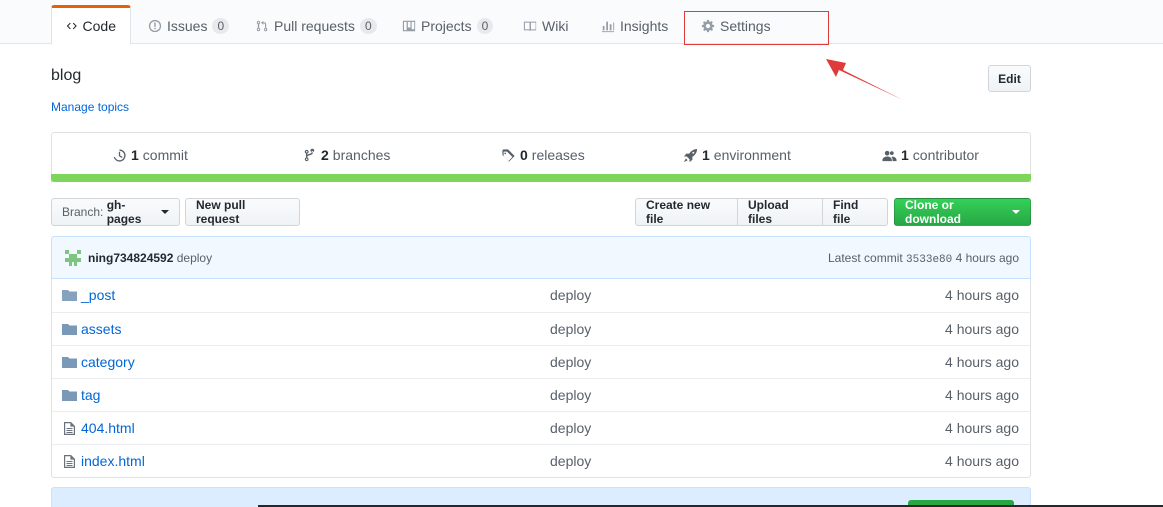  Describe the element at coordinates (541, 394) in the screenshot. I see `table-row: tag deploy 4 hours ago` at that location.